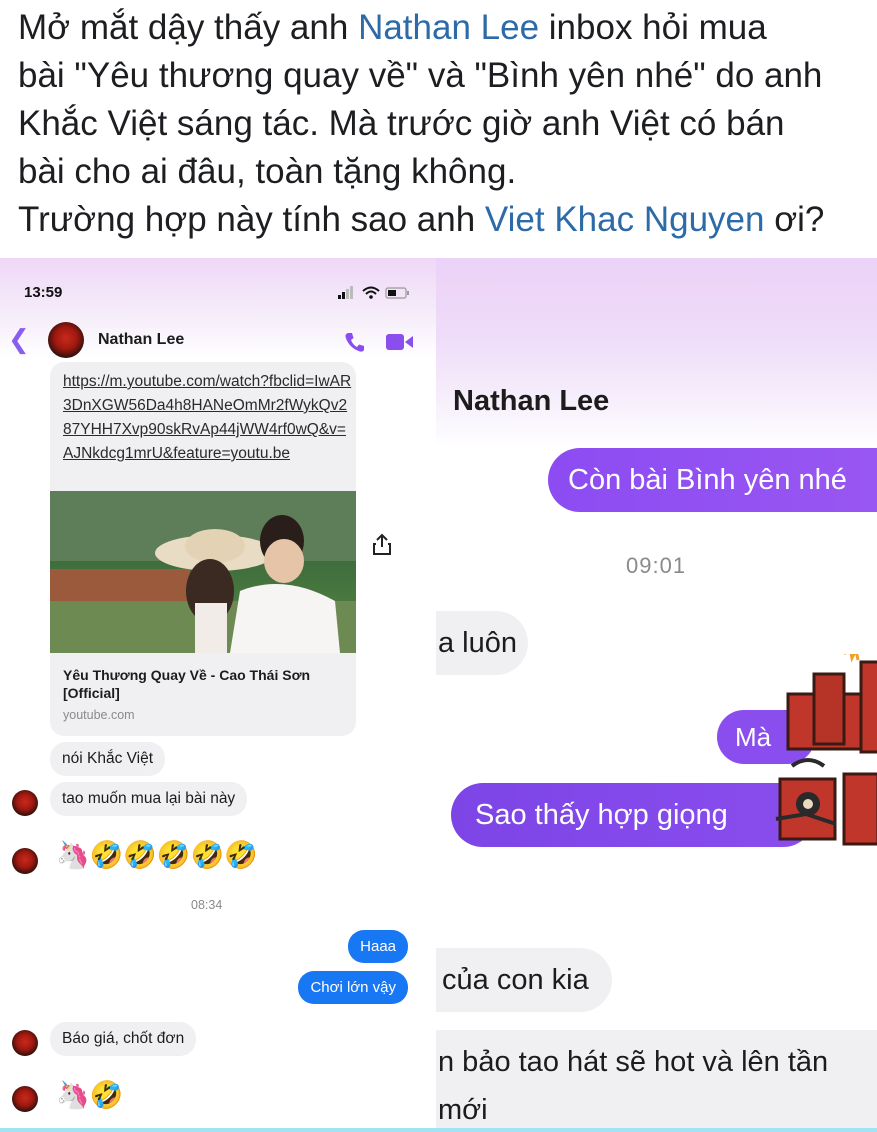  Describe the element at coordinates (653, 27) in the screenshot. I see `caption-line1-end: inbox hỏi mua` at that location.